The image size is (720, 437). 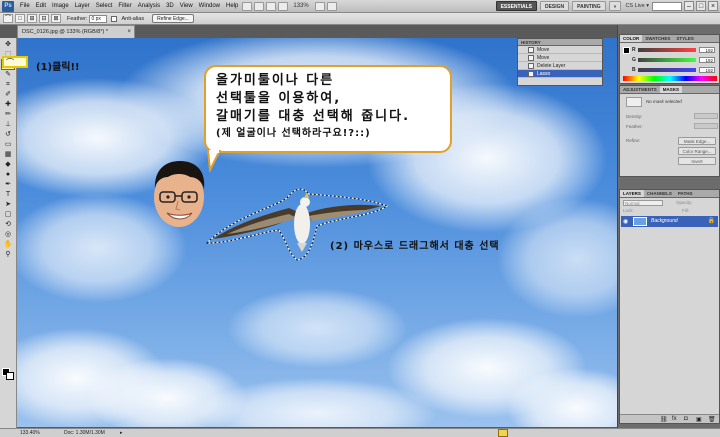 What do you see at coordinates (8, 174) in the screenshot?
I see `dodge-tool-icon: ●` at bounding box center [8, 174].